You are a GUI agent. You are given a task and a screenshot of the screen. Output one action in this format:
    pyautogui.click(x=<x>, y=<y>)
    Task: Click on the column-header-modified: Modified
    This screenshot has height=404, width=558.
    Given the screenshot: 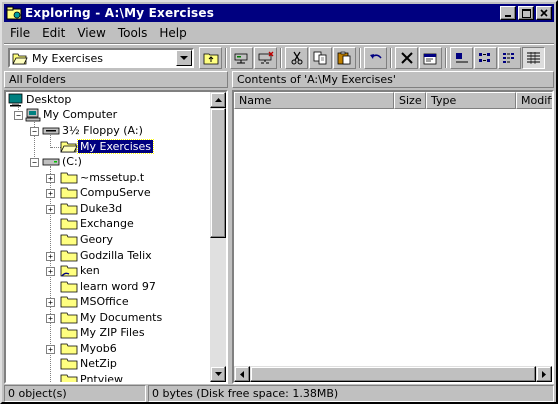 What is the action you would take?
    pyautogui.click(x=534, y=100)
    